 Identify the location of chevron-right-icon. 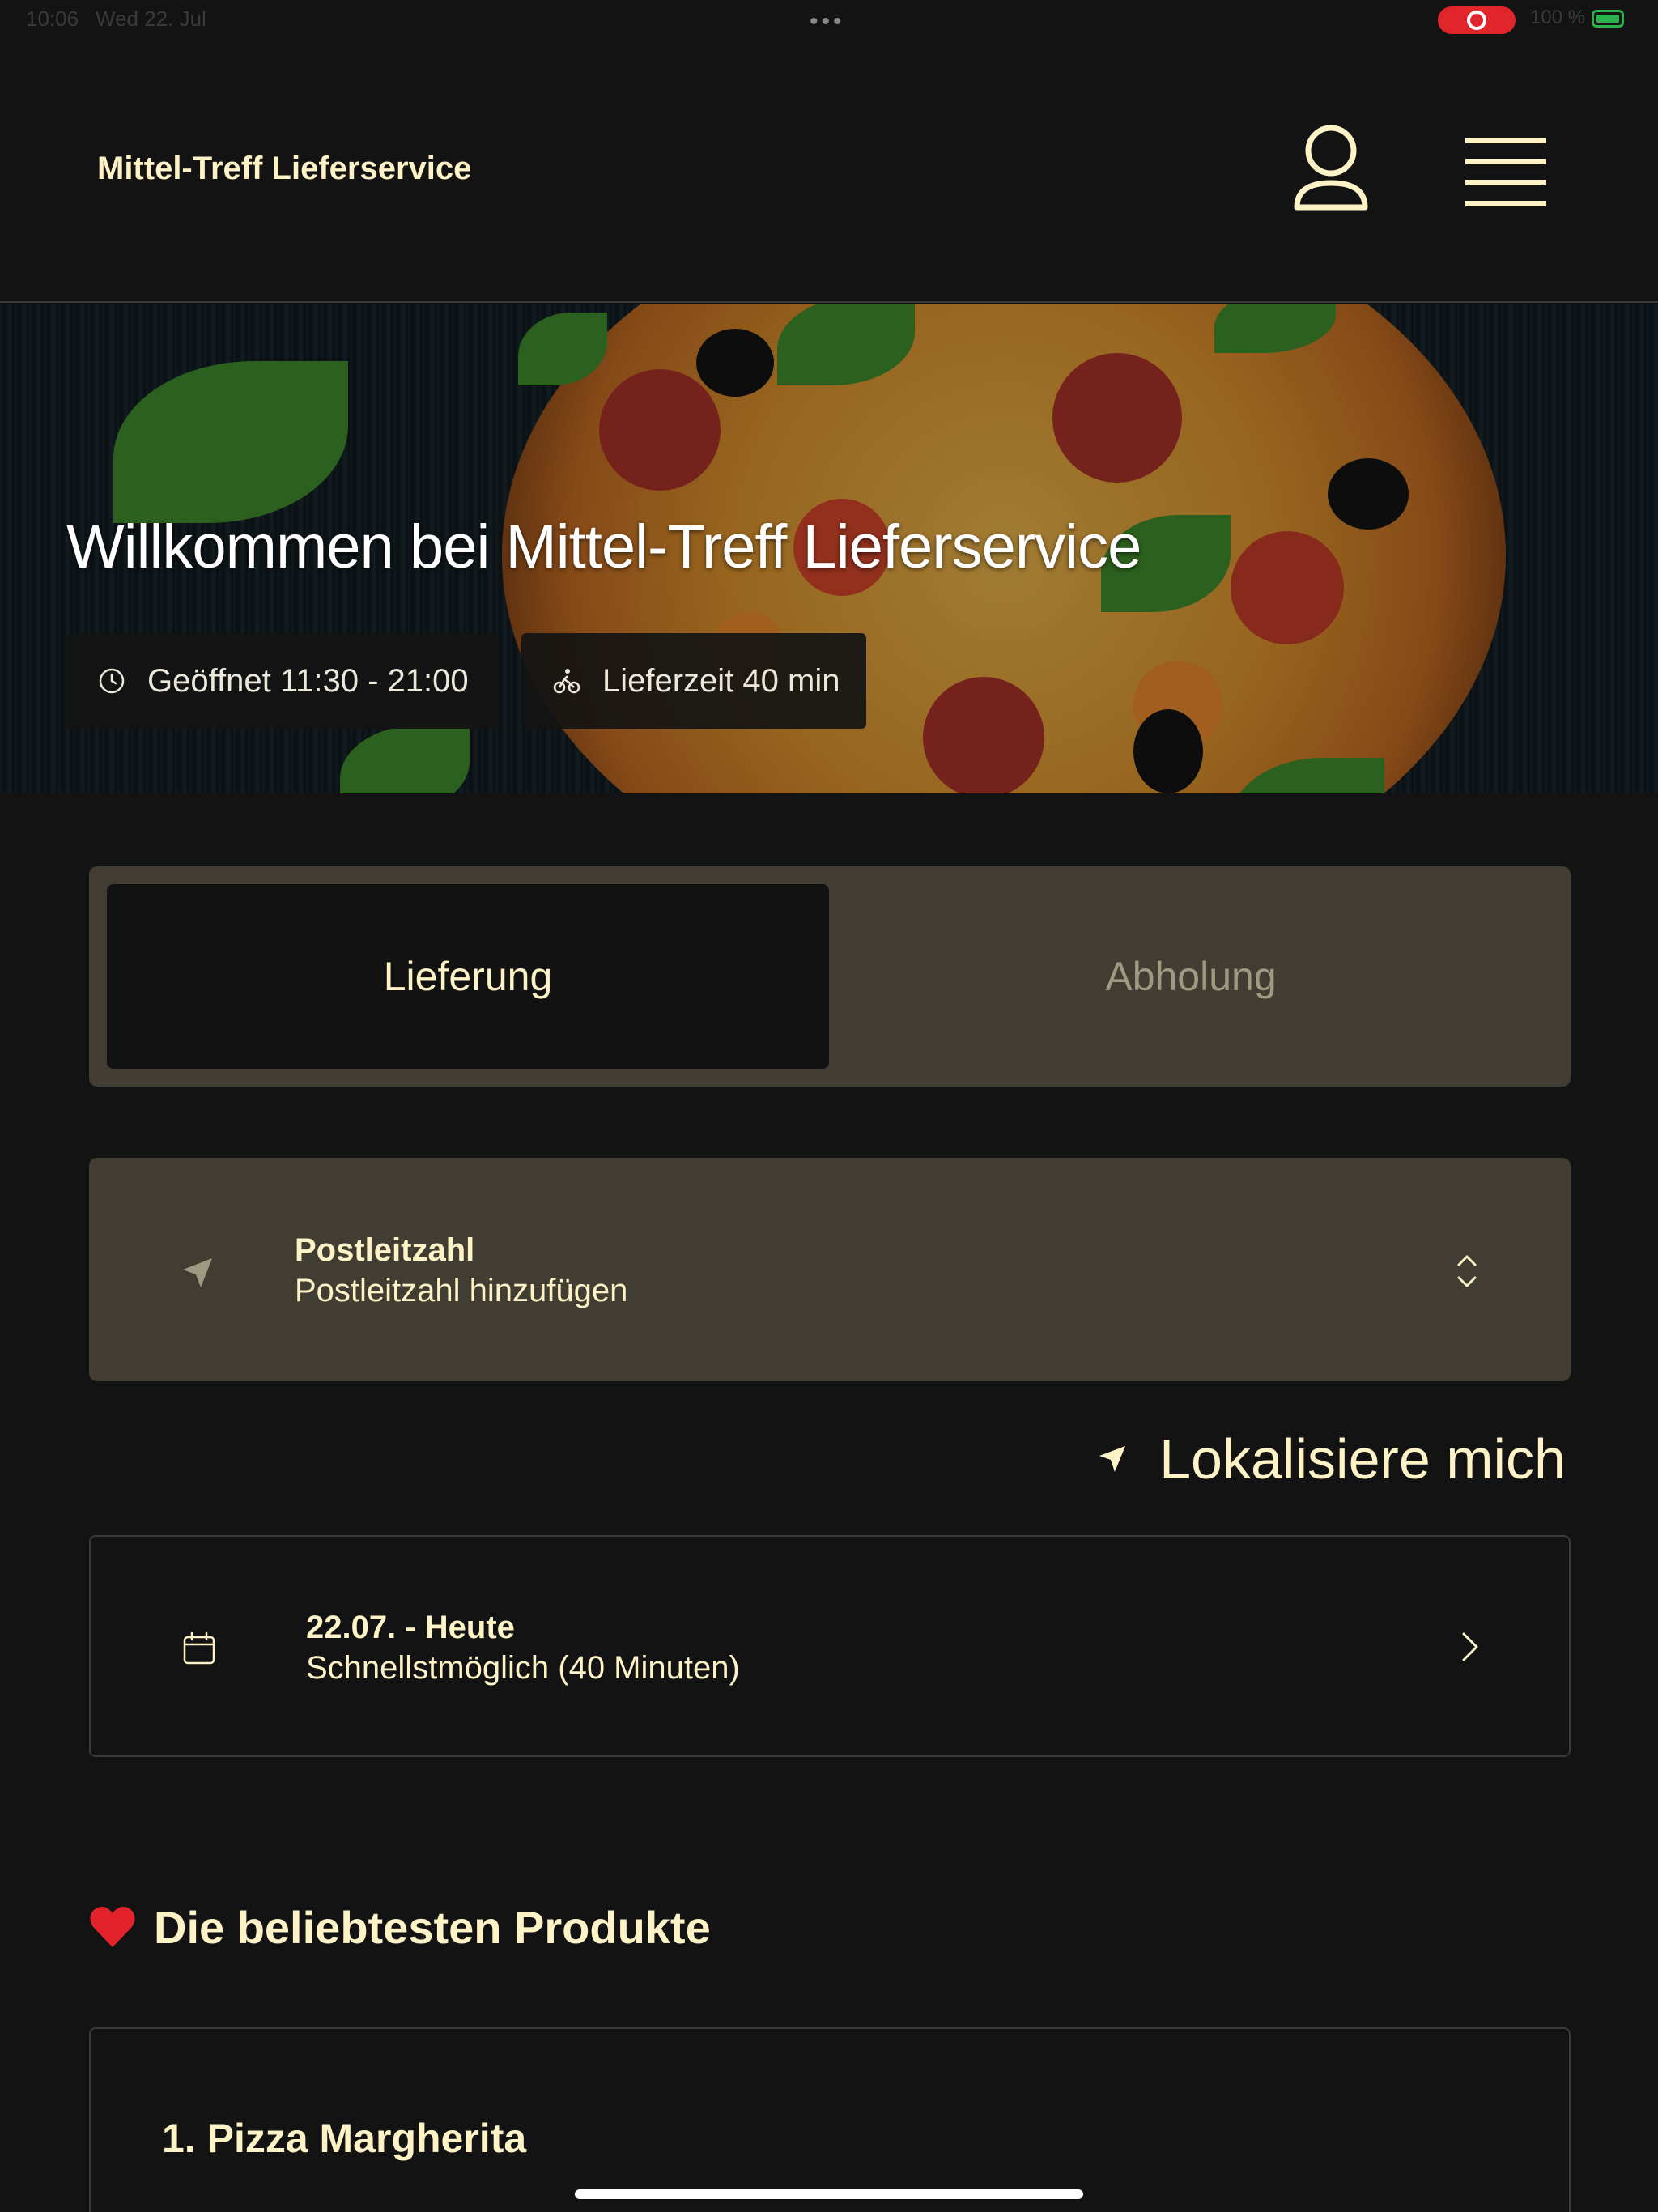
(1470, 1647).